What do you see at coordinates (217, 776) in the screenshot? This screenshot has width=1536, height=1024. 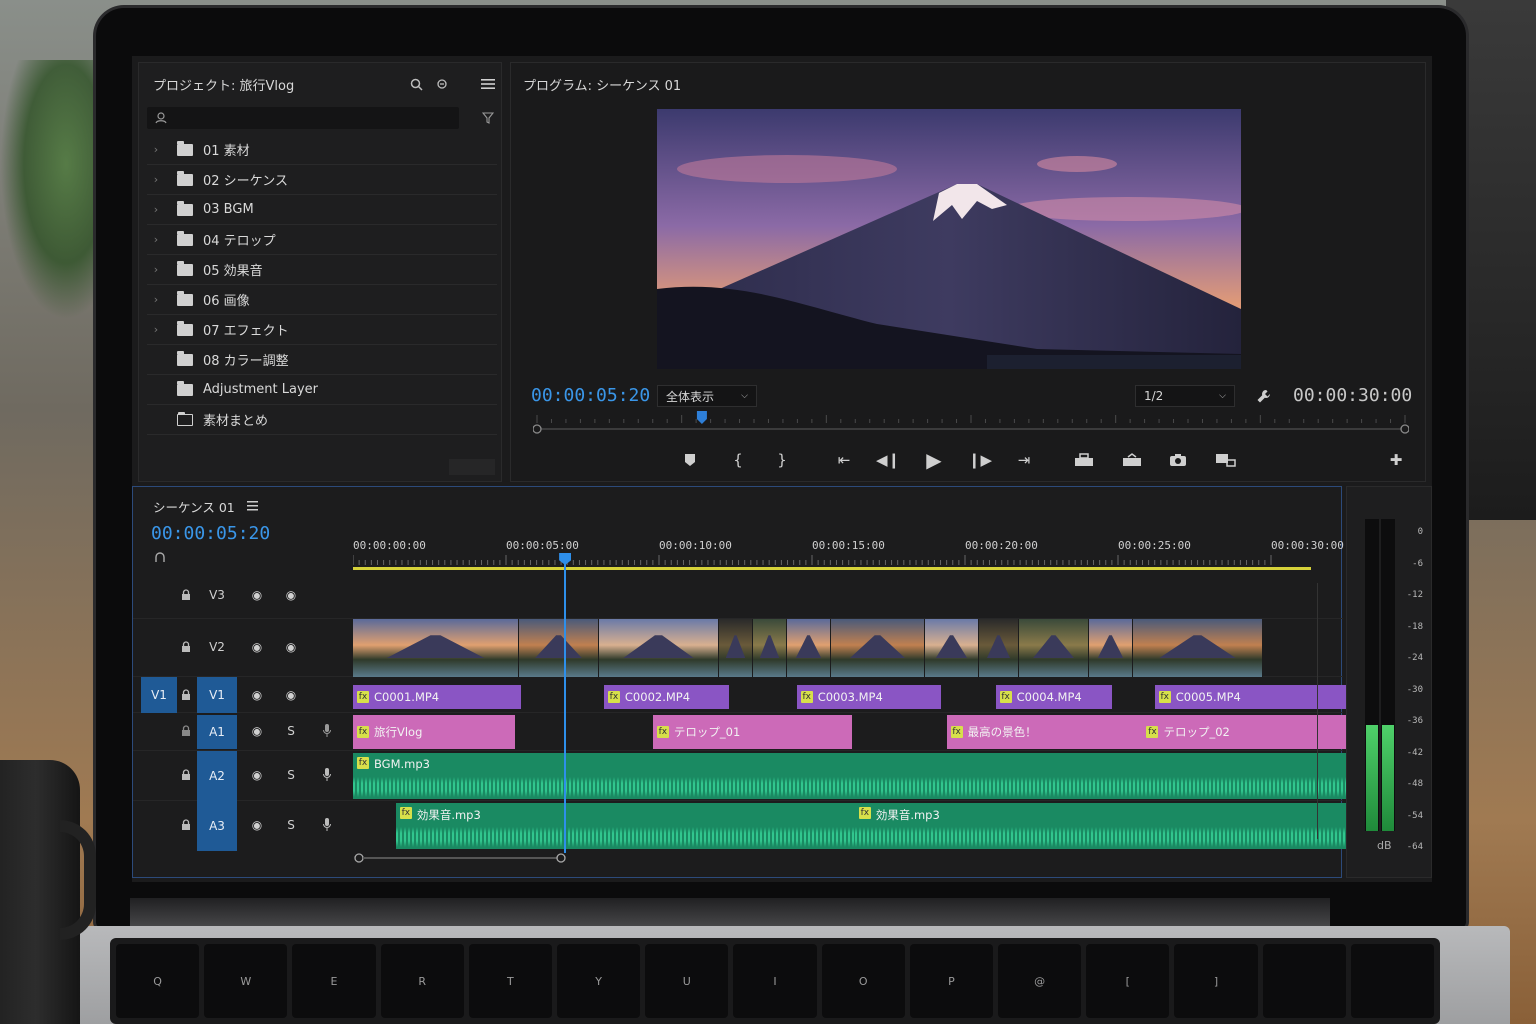 I see `track-label-a2: A2` at bounding box center [217, 776].